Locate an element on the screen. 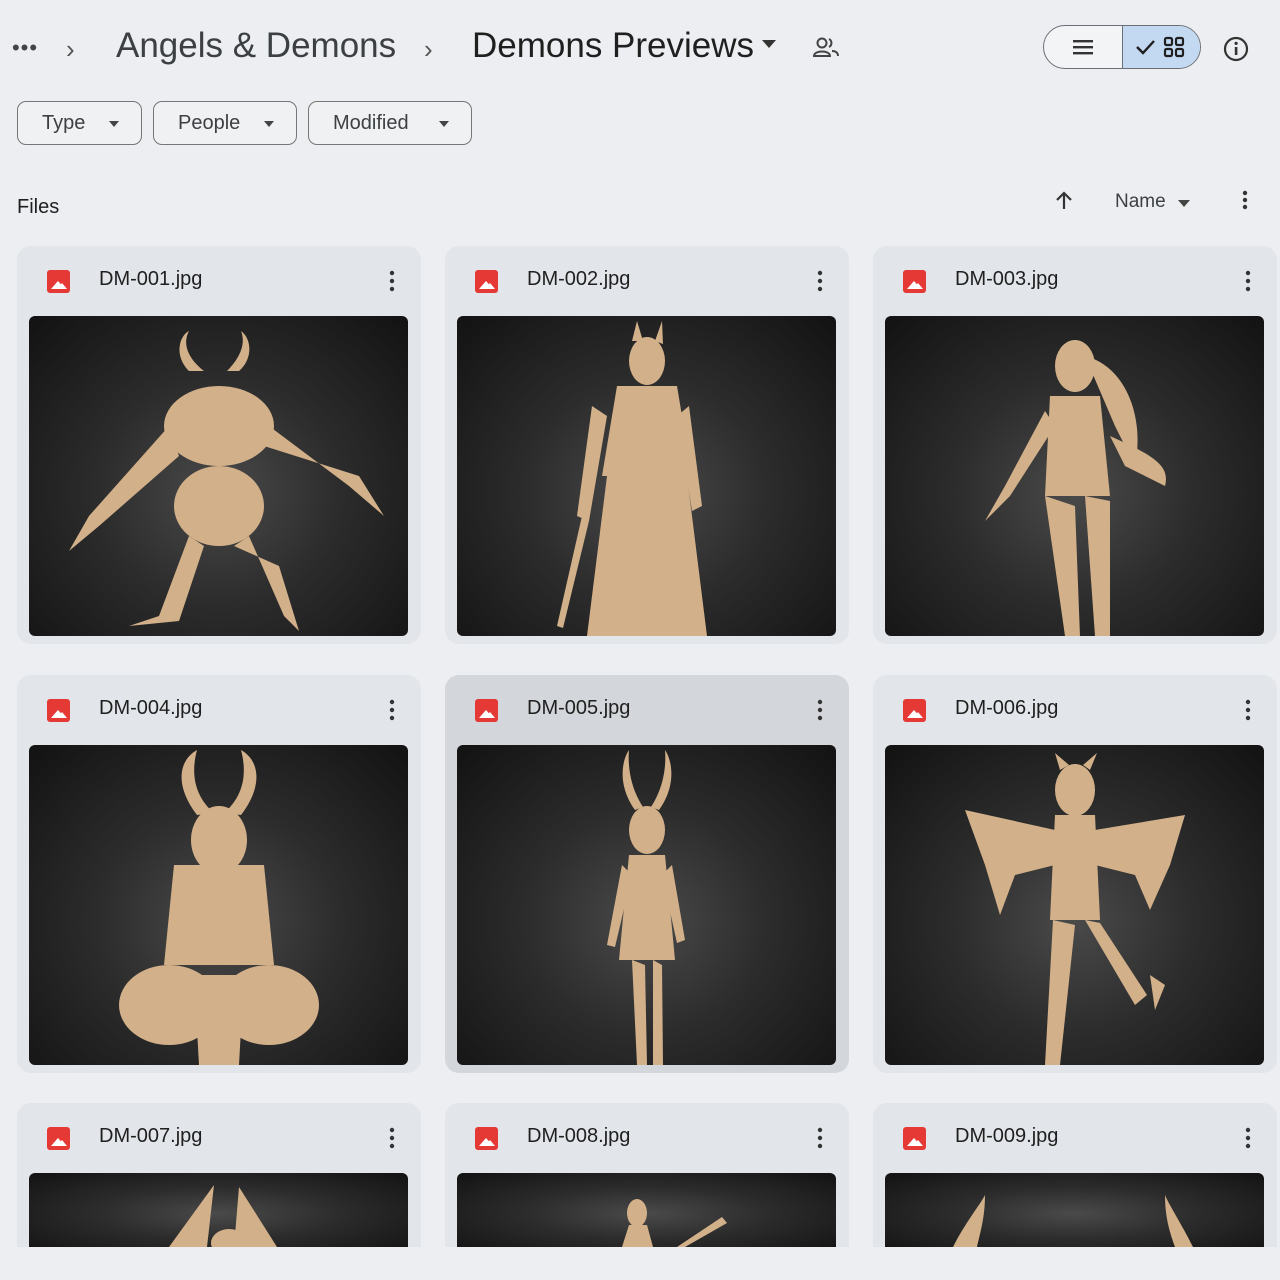  top-bar: ••• › Angels & Demons › Demons Previews is located at coordinates (640, 48).